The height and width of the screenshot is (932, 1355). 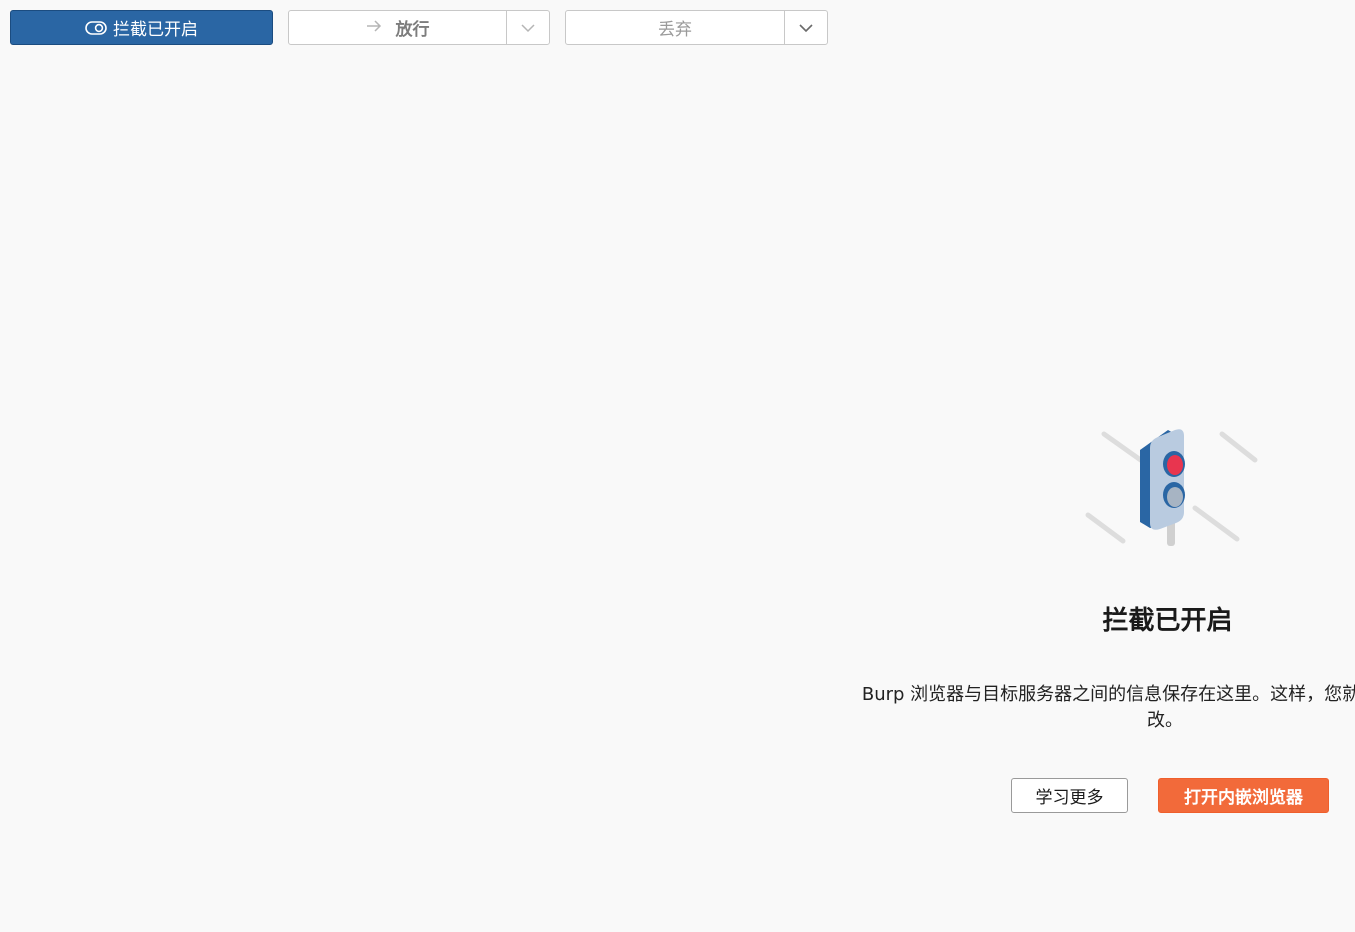 What do you see at coordinates (1172, 487) in the screenshot?
I see `traffic-light-icon` at bounding box center [1172, 487].